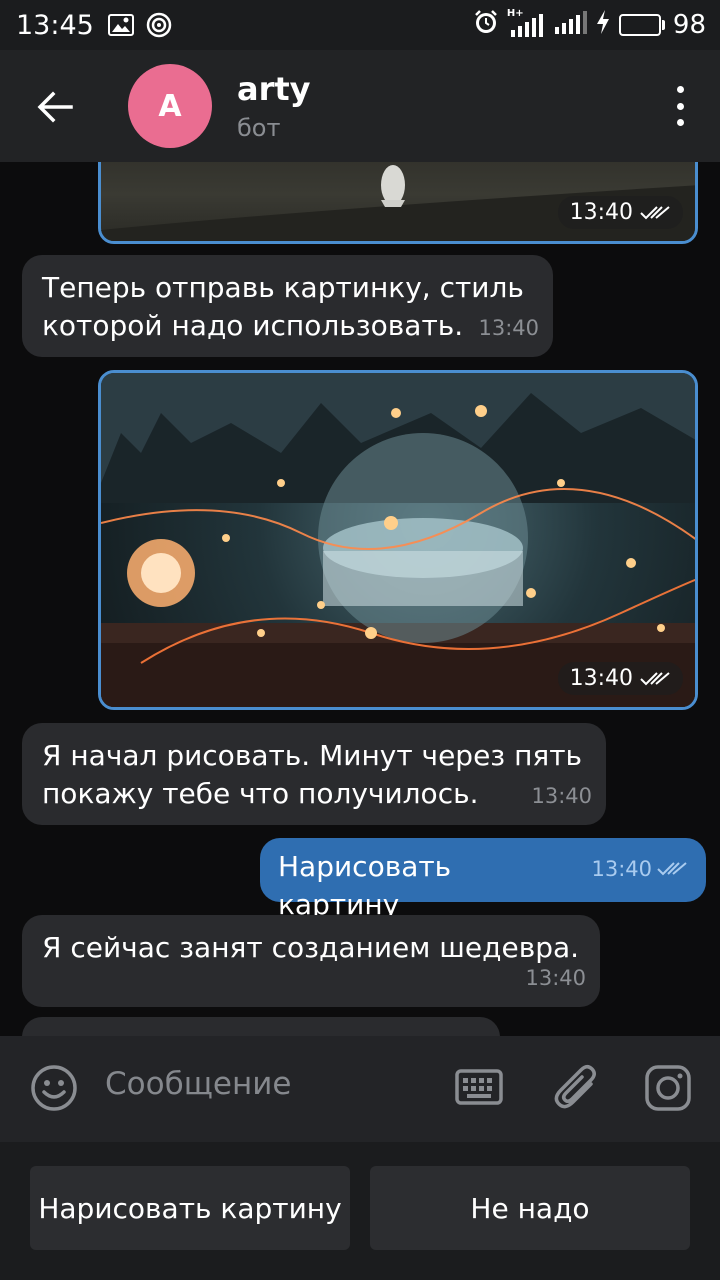 This screenshot has width=720, height=1280. I want to click on attach-button, so click(576, 1088).